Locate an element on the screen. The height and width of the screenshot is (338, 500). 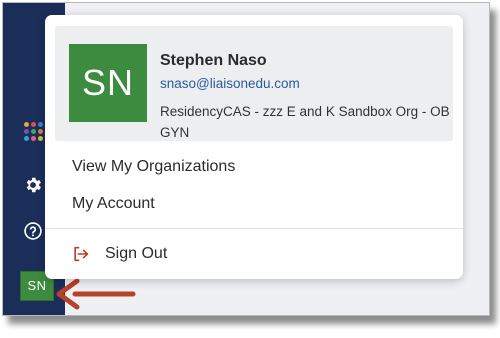
sign-out-button: Sign Out is located at coordinates (119, 254).